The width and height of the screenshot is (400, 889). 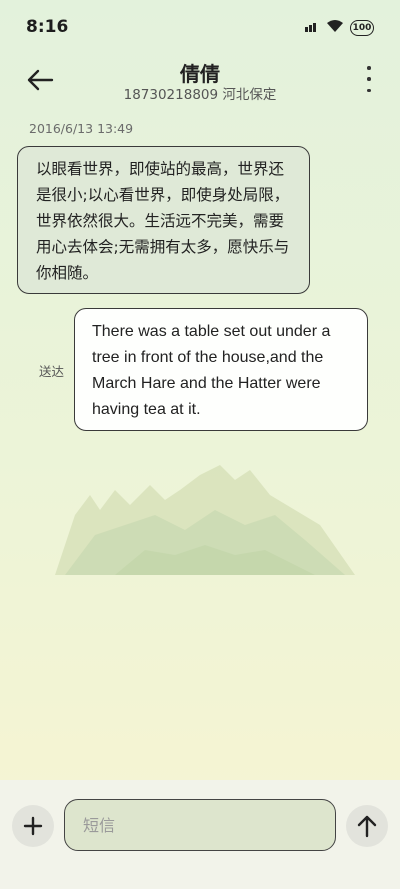 I want to click on arrow-up-icon, so click(x=367, y=826).